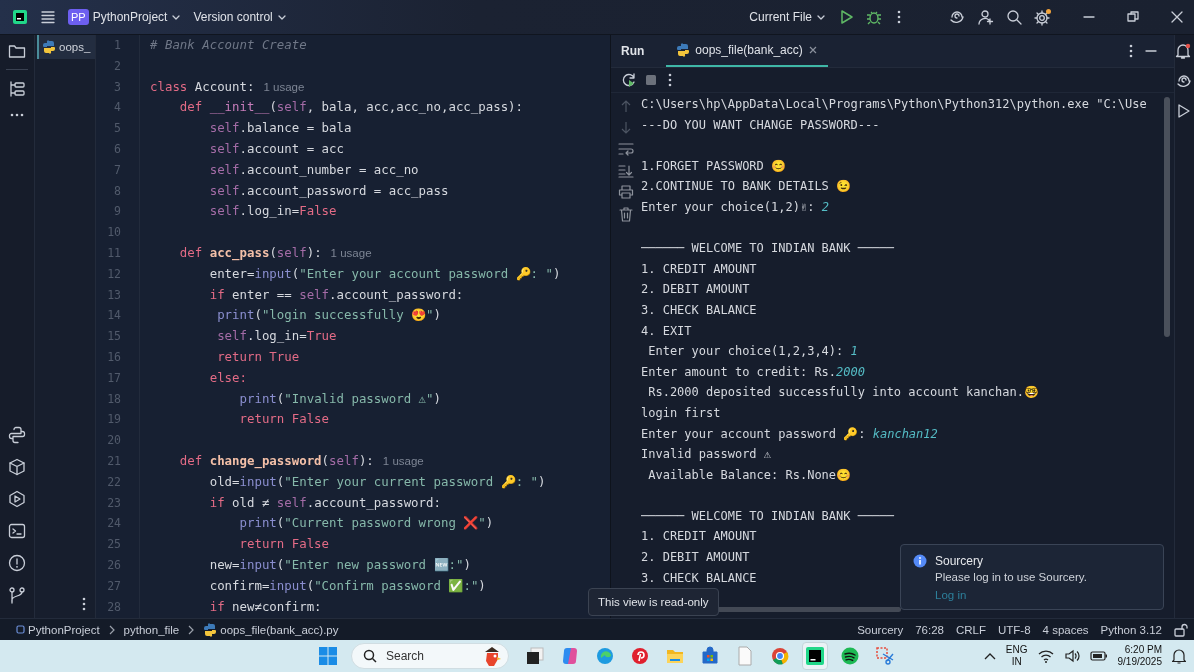  What do you see at coordinates (17, 89) in the screenshot?
I see `structure-icon` at bounding box center [17, 89].